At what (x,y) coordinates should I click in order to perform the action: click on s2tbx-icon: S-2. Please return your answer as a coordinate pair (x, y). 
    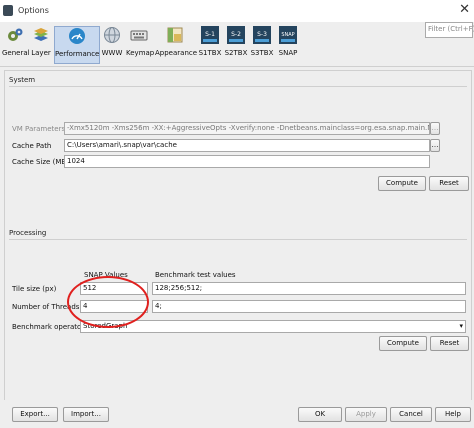
    Looking at the image, I should click on (236, 35).